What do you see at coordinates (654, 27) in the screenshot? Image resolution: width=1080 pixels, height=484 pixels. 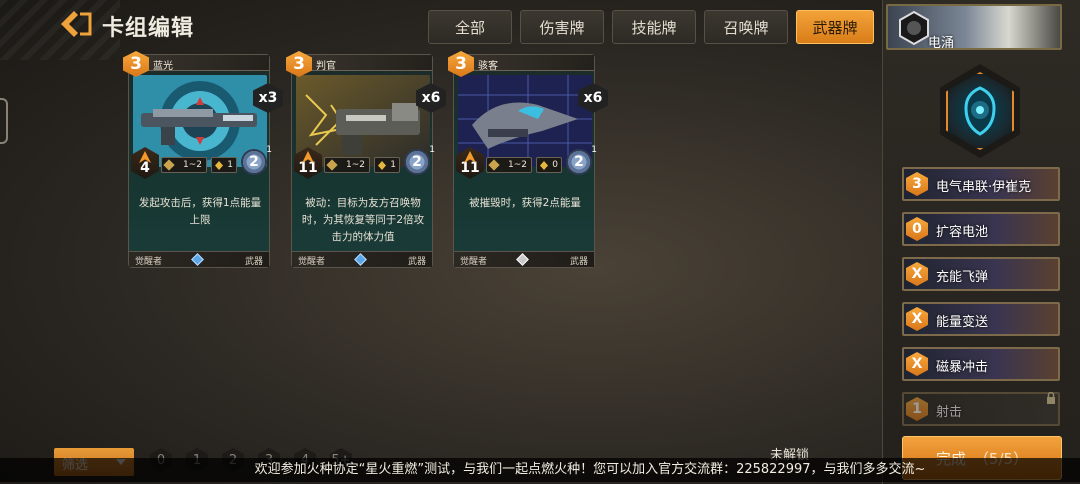 I see `tab-skill: 技能牌` at bounding box center [654, 27].